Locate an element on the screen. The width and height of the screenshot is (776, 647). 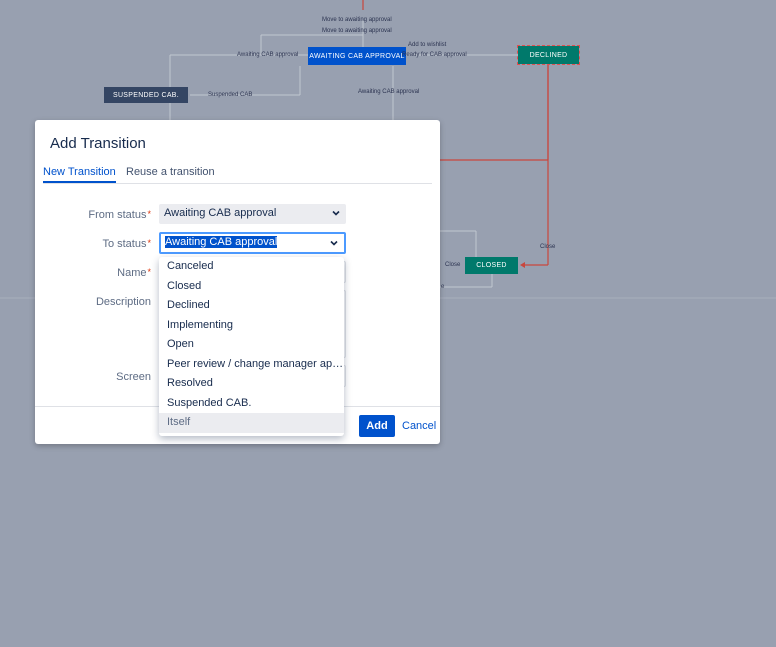
add-button: Add is located at coordinates (377, 426).